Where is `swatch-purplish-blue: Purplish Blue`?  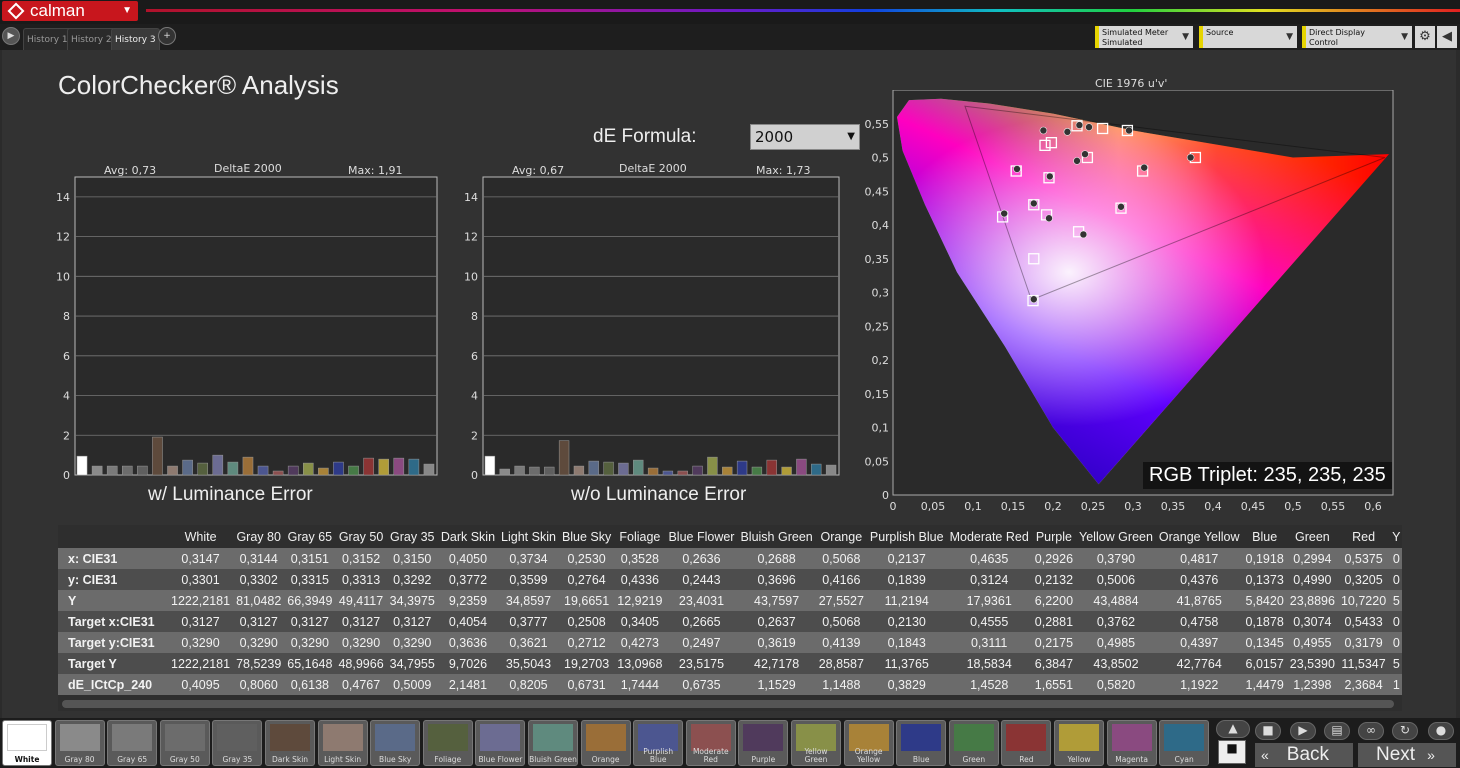
swatch-purplish-blue: Purplish Blue is located at coordinates (658, 743).